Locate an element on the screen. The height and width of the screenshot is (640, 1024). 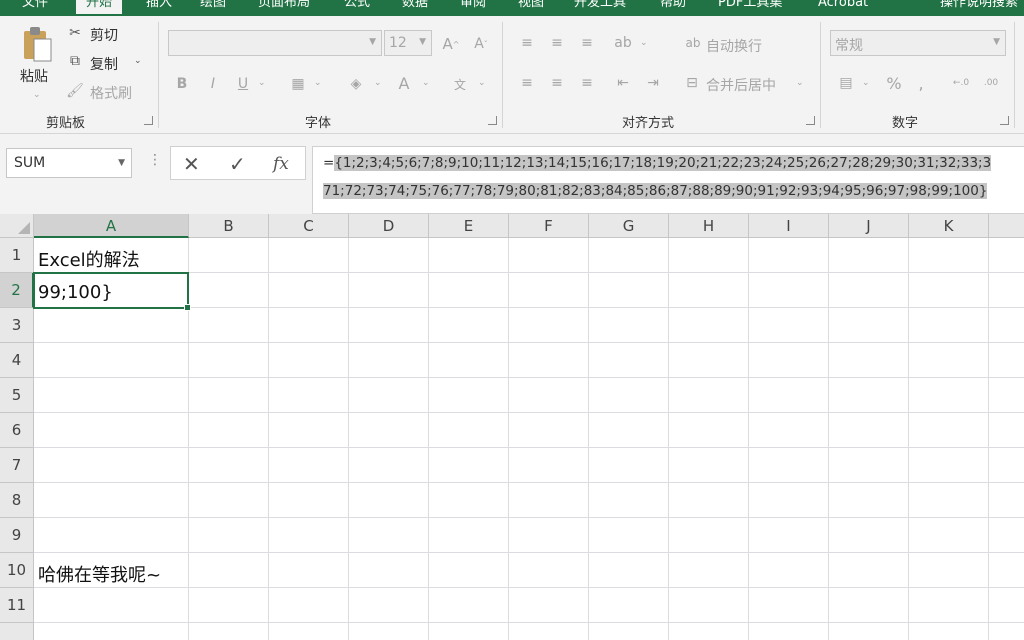
paste-button: 粘贴 is located at coordinates (34, 76).